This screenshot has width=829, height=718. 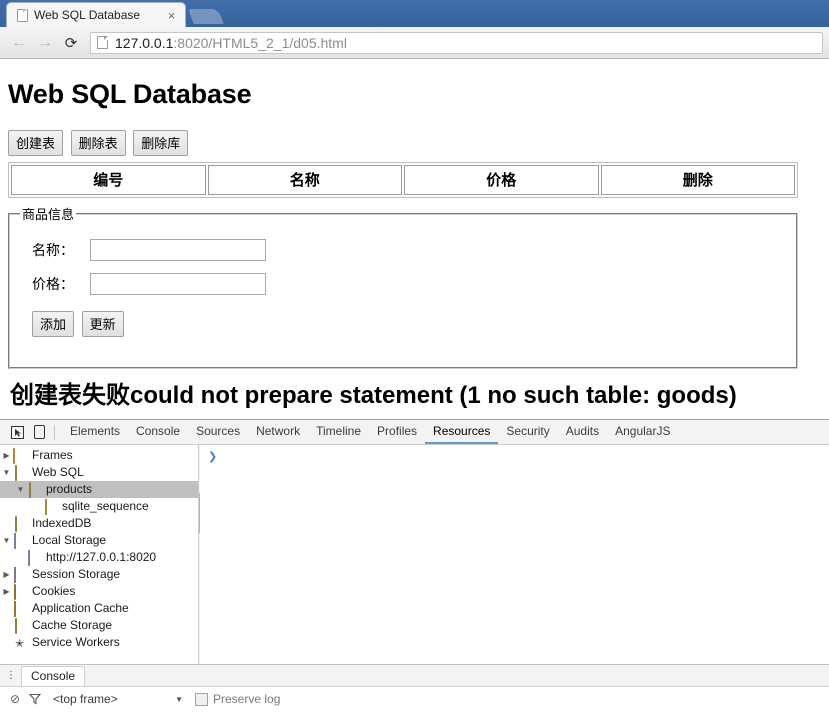 I want to click on clear-console-icon: ⊘, so click(x=15, y=699).